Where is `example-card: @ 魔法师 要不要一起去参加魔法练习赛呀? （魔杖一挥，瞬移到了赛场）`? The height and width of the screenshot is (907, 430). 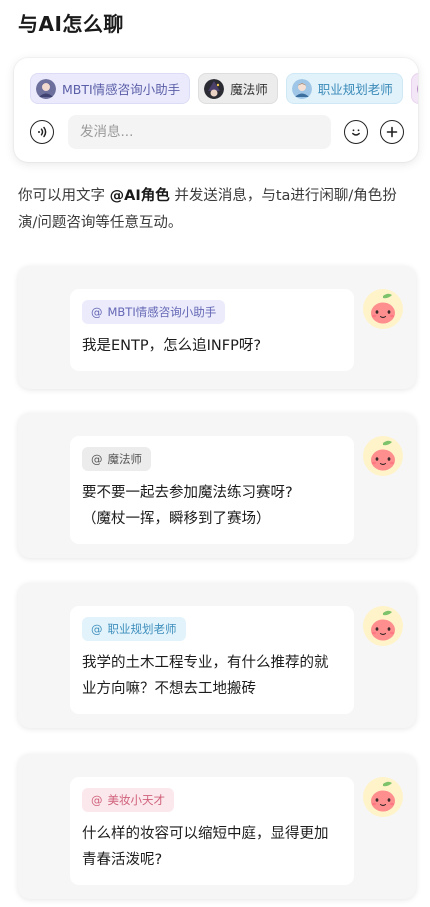
example-card: @ 魔法师 要不要一起去参加魔法练习赛呀? （魔杖一挥，瞬移到了赛场） is located at coordinates (217, 485).